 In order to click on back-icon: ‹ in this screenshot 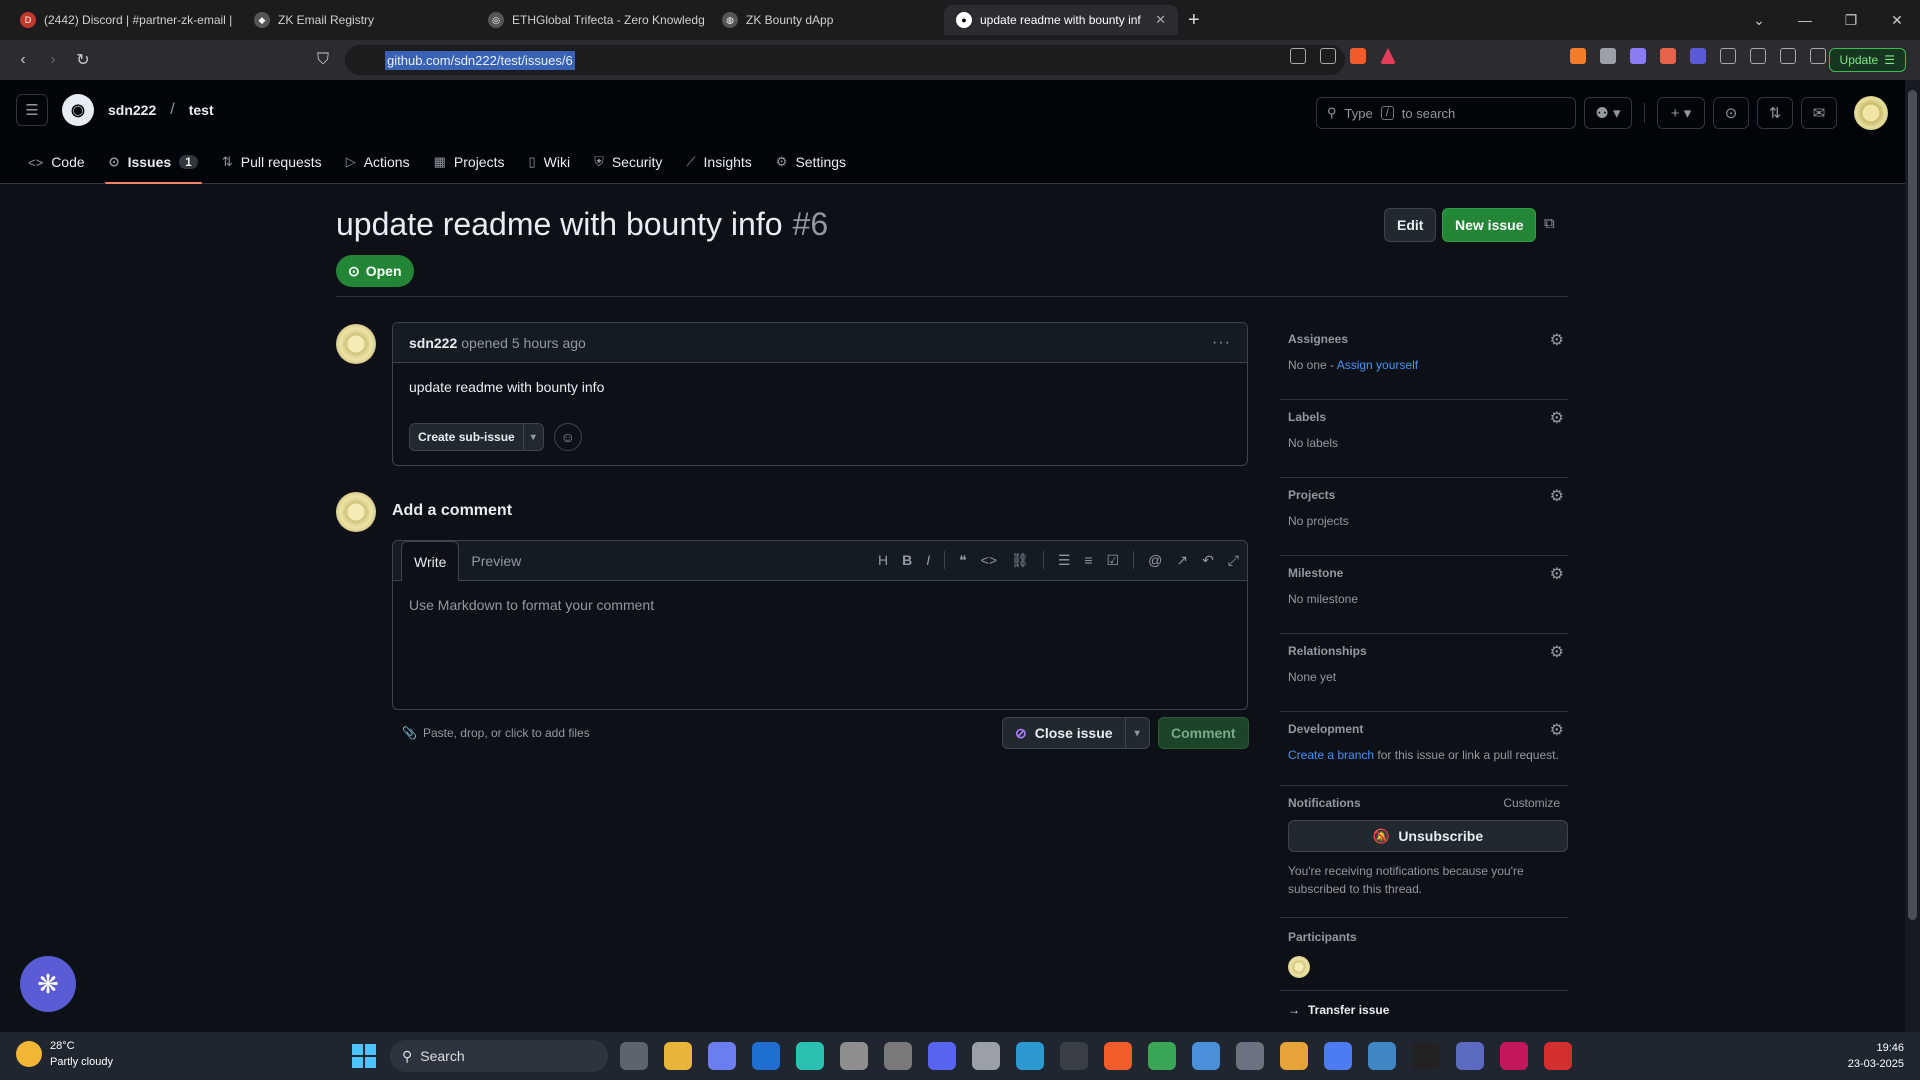, I will do `click(23, 60)`.